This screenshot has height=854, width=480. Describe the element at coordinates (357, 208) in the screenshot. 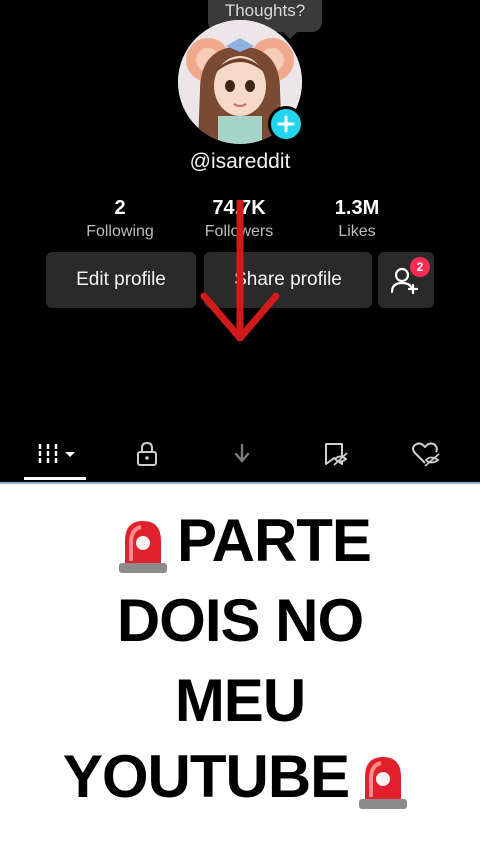

I see `likes-count: 1.3M` at that location.